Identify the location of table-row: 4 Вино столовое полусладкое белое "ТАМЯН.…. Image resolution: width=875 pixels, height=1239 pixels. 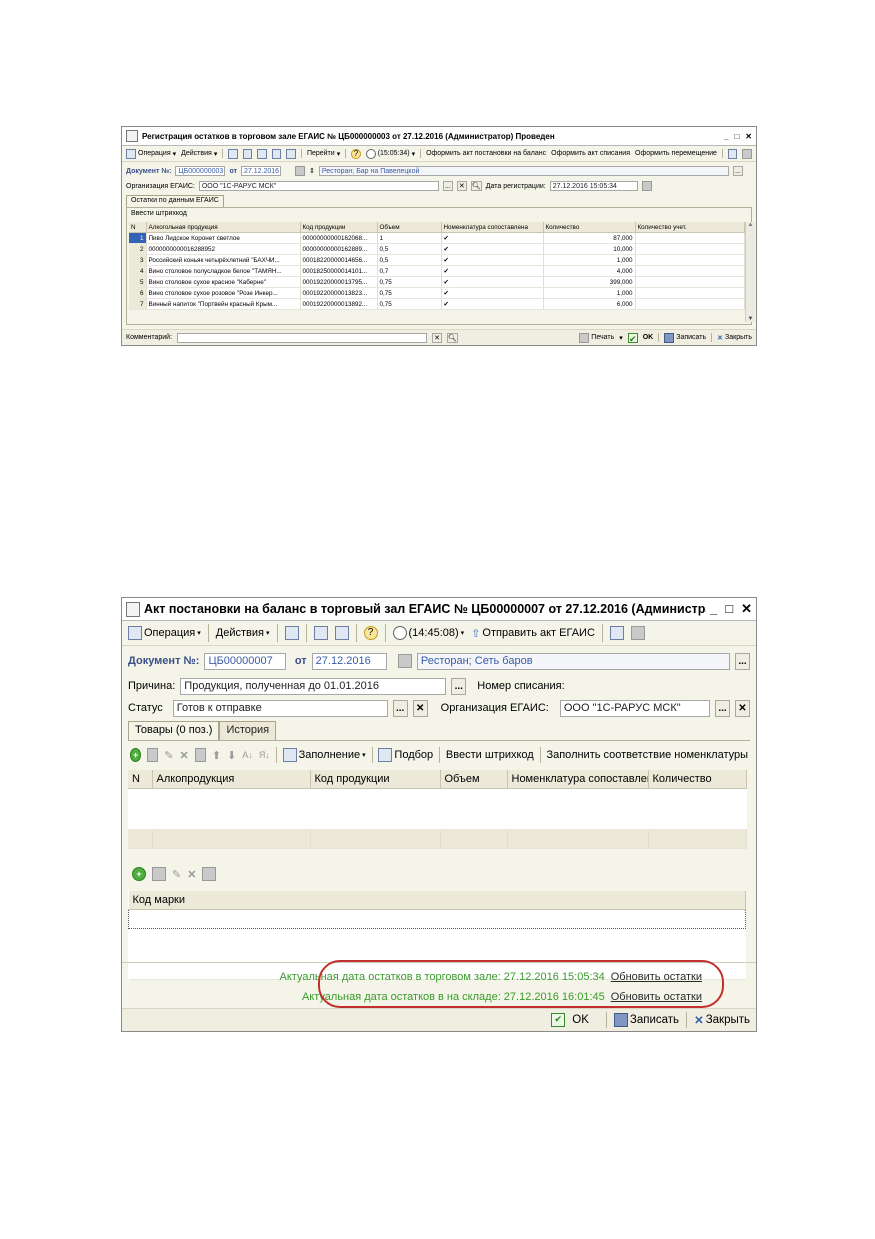
(437, 271).